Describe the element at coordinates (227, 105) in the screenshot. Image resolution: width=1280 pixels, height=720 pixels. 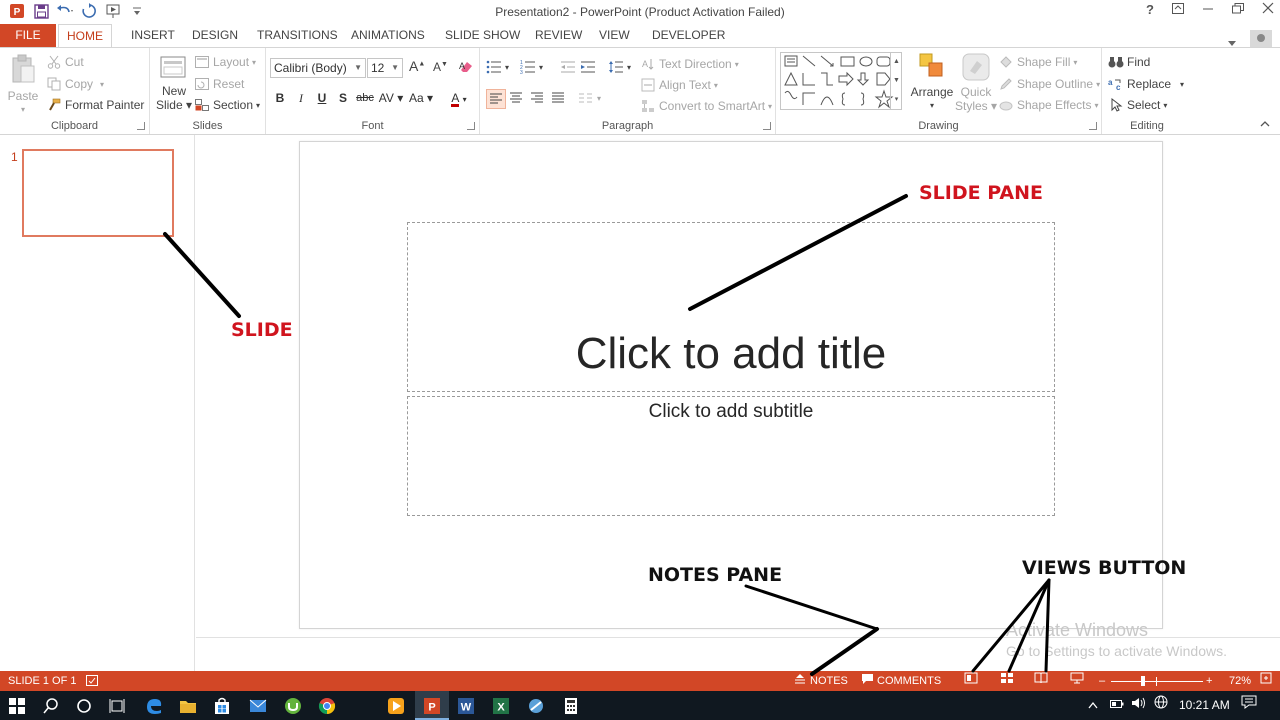
I see `section-button: Section ▾` at that location.